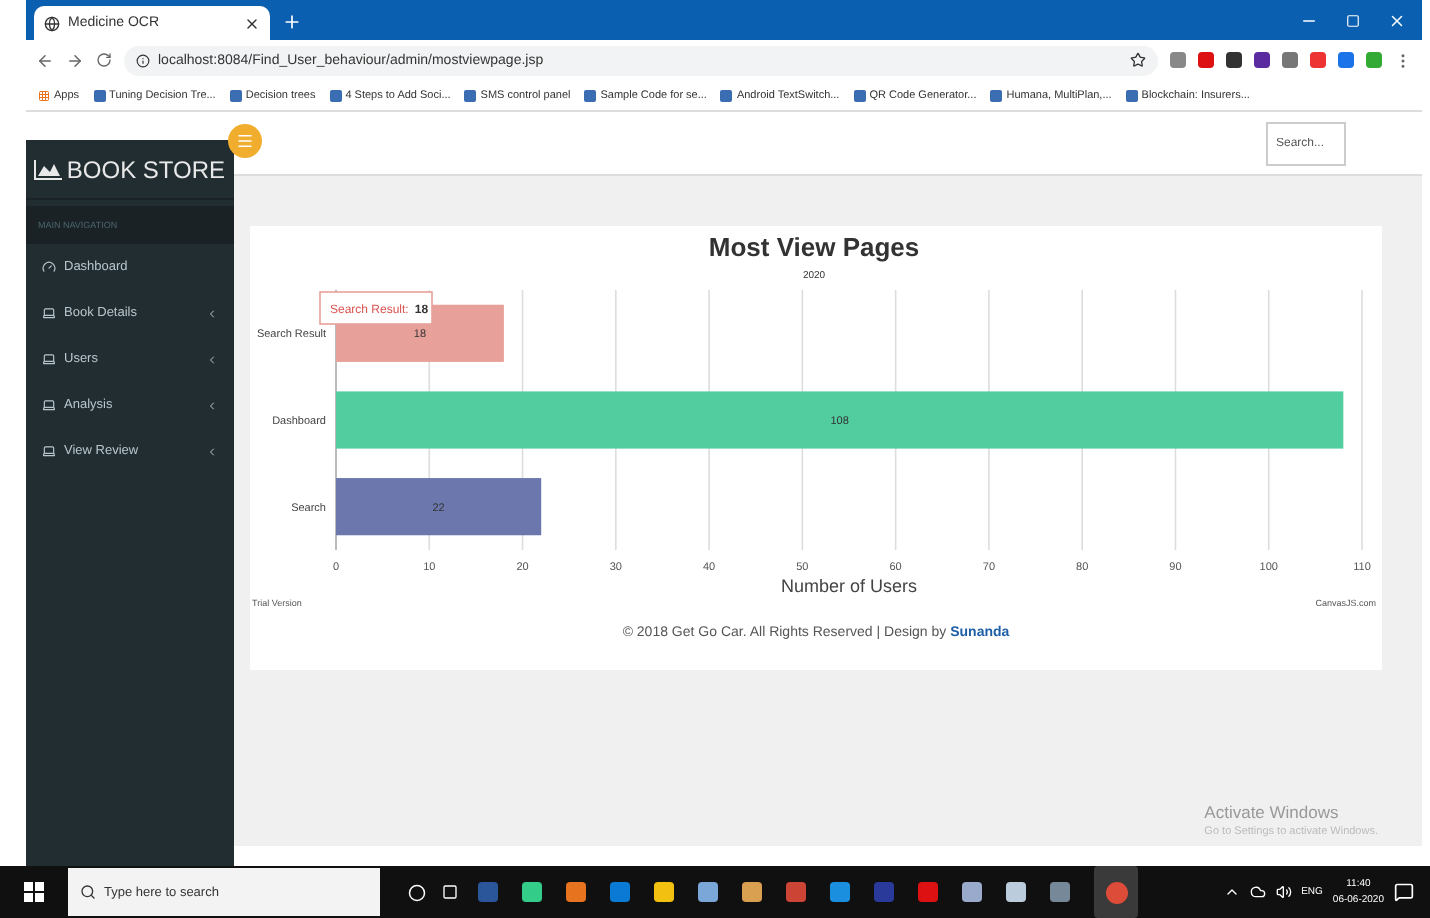  What do you see at coordinates (245, 141) in the screenshot?
I see `menu-icon` at bounding box center [245, 141].